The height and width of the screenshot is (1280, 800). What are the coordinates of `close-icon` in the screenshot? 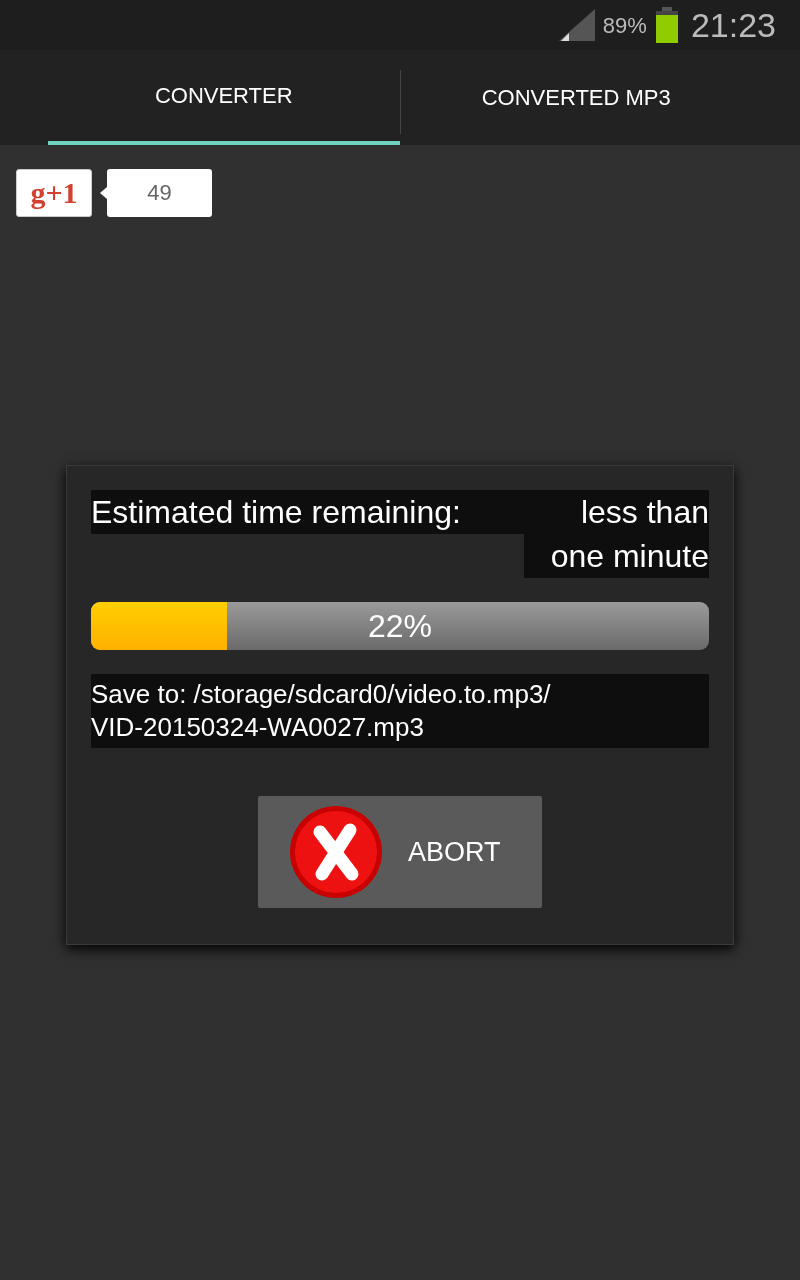 It's located at (336, 852).